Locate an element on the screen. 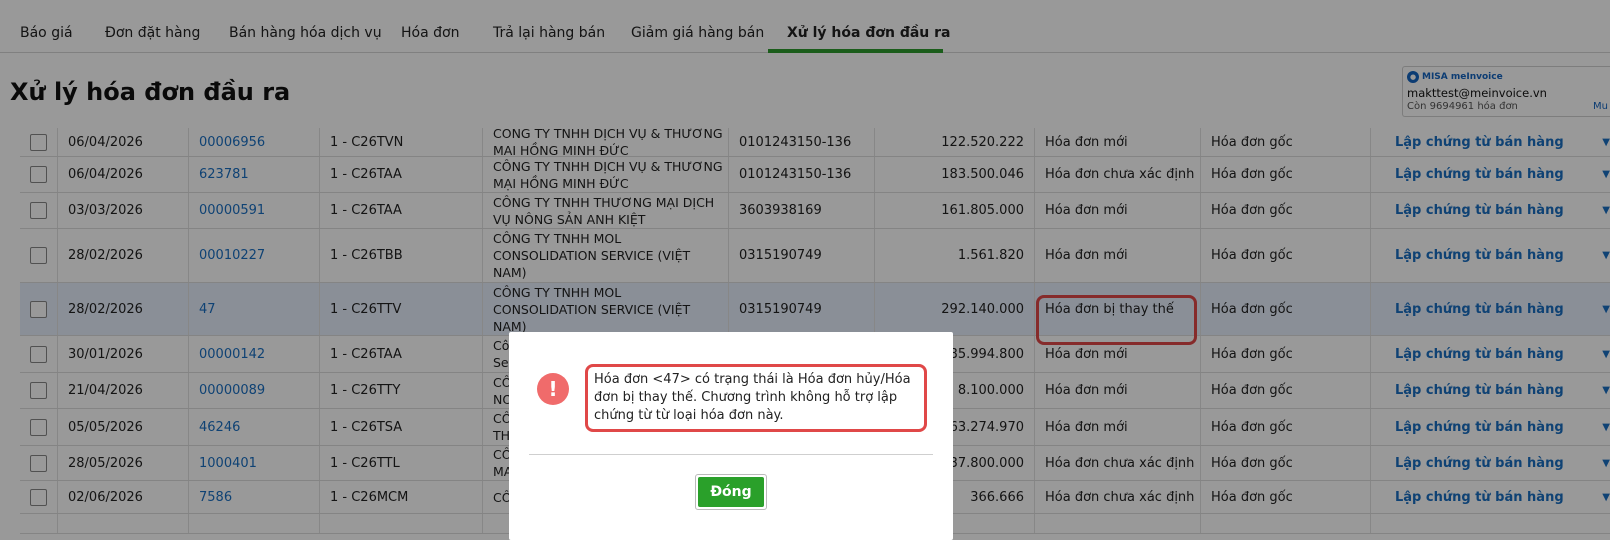 The image size is (1610, 540). close-button: Đóng is located at coordinates (731, 492).